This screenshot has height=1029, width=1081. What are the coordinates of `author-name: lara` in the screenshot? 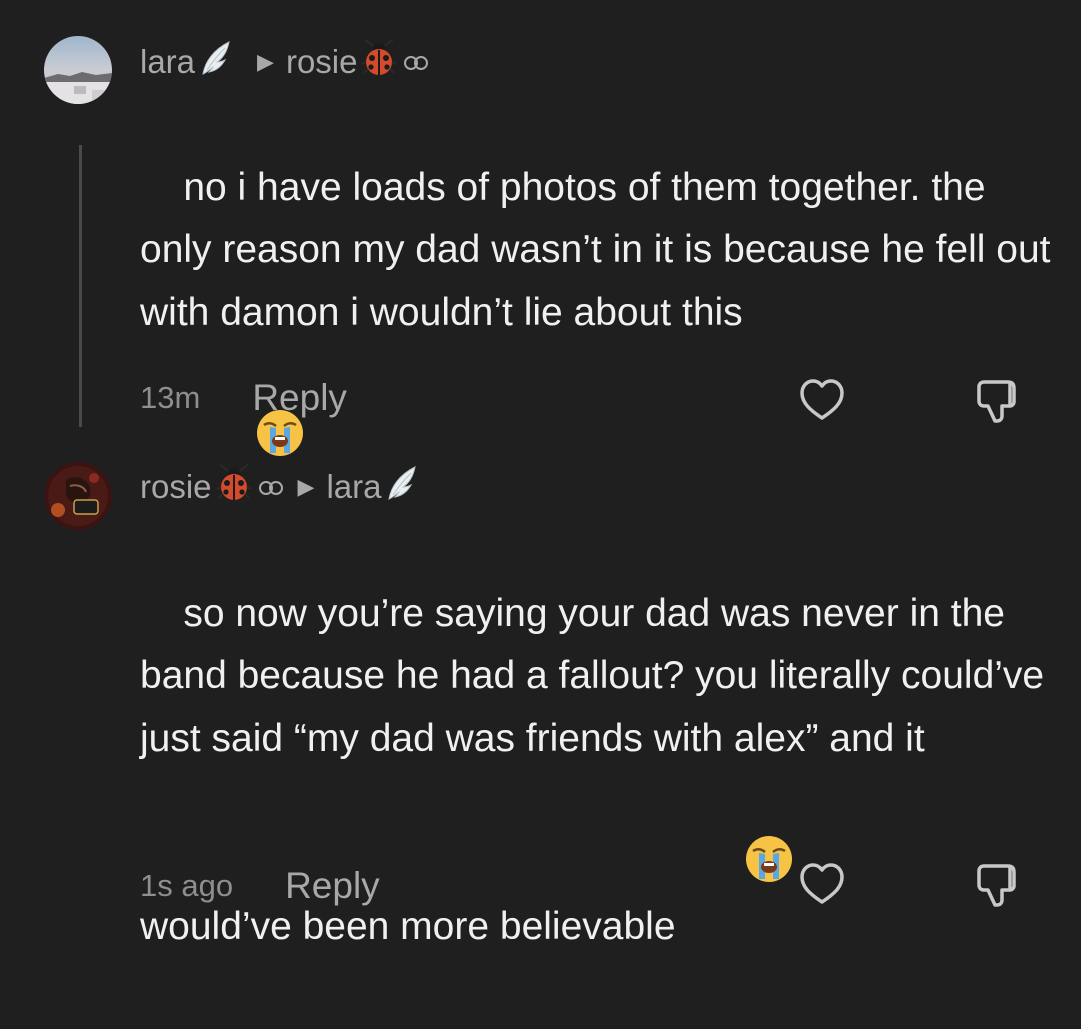 It's located at (167, 62).